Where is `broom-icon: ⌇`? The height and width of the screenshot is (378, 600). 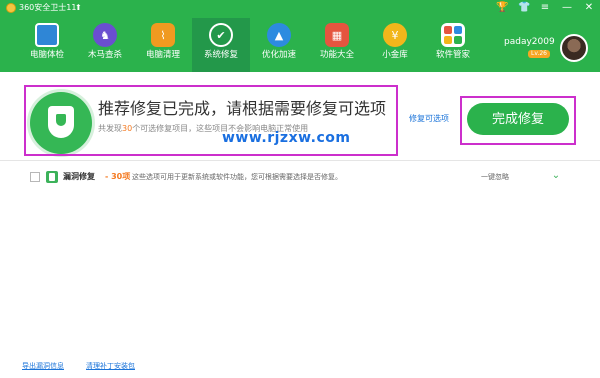 broom-icon: ⌇ is located at coordinates (163, 35).